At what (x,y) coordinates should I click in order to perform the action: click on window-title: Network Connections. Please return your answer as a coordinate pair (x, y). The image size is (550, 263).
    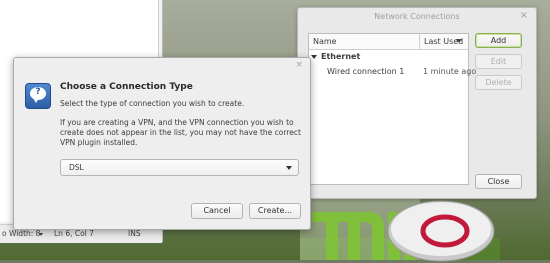
    Looking at the image, I should click on (417, 16).